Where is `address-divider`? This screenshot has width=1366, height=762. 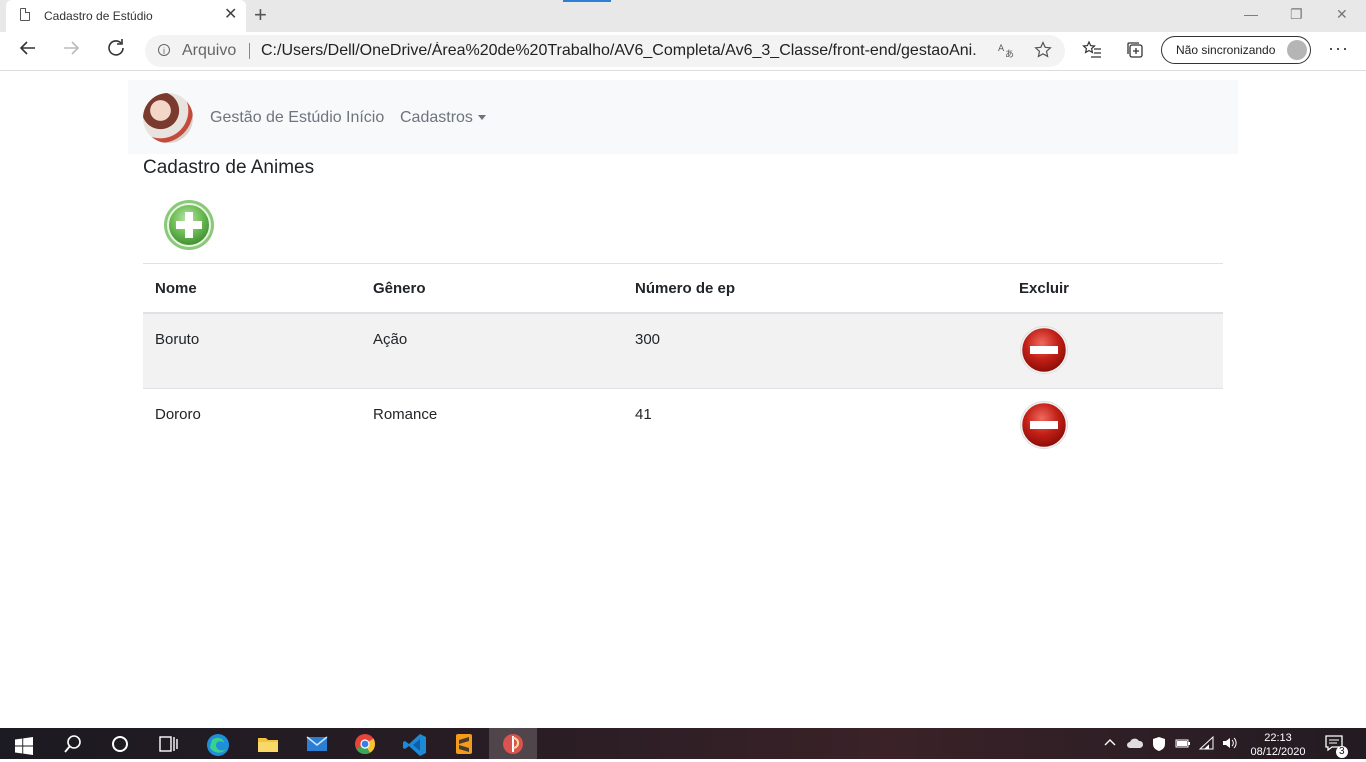
address-divider is located at coordinates (249, 51).